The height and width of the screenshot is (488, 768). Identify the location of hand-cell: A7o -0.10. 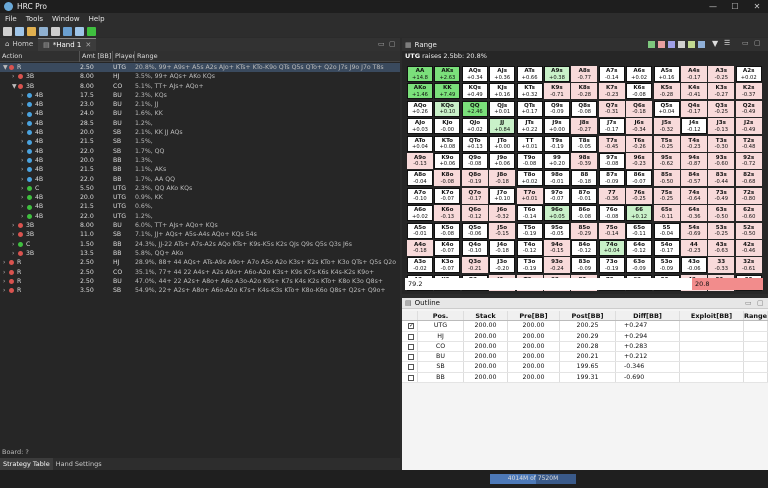
(420, 195).